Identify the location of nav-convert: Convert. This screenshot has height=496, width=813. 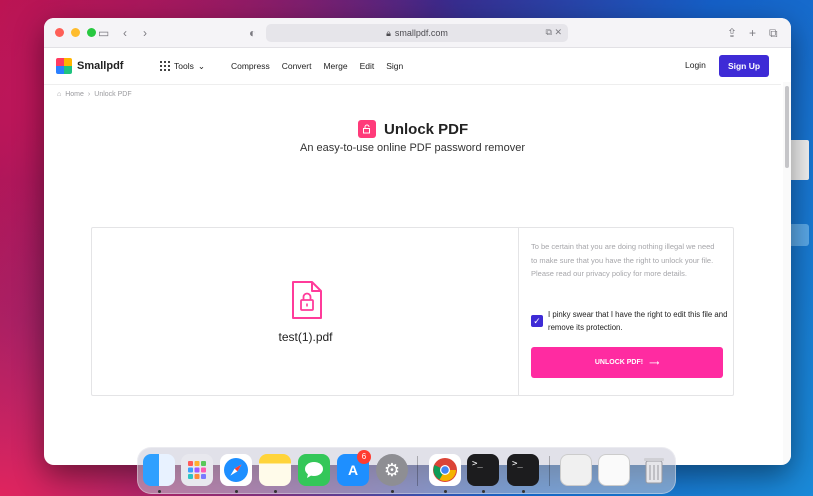
(297, 66).